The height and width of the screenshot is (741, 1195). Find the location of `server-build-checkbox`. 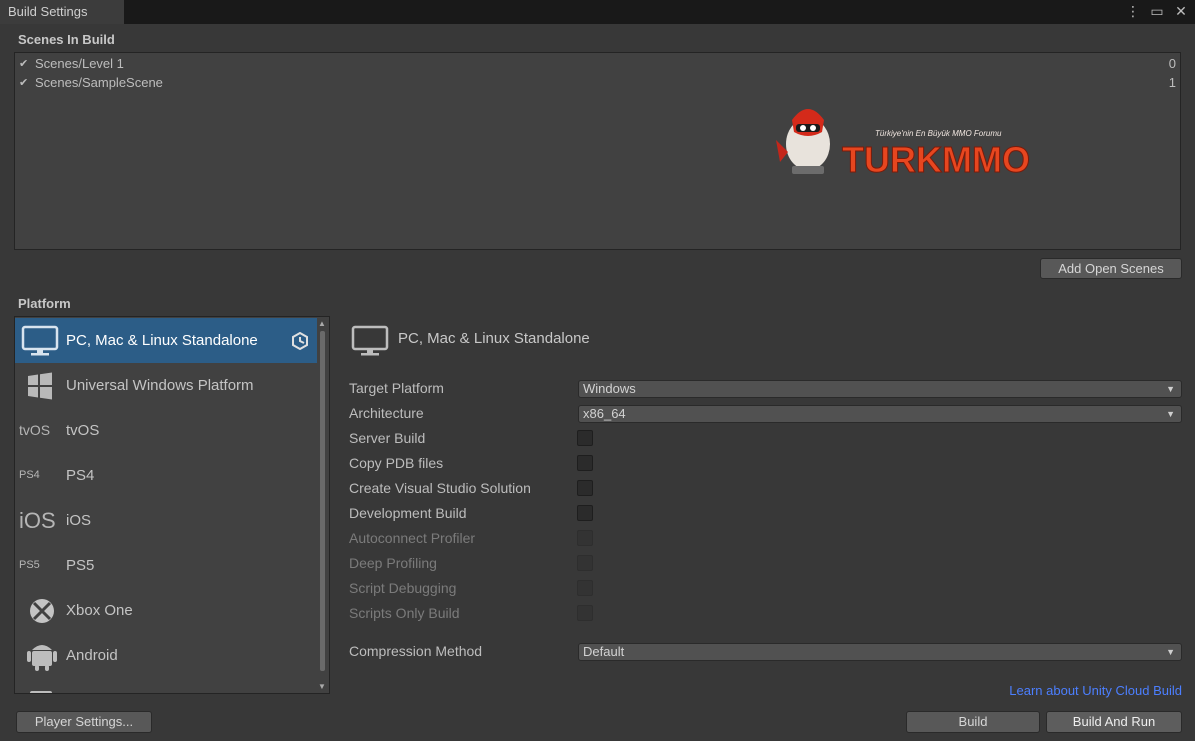

server-build-checkbox is located at coordinates (585, 438).